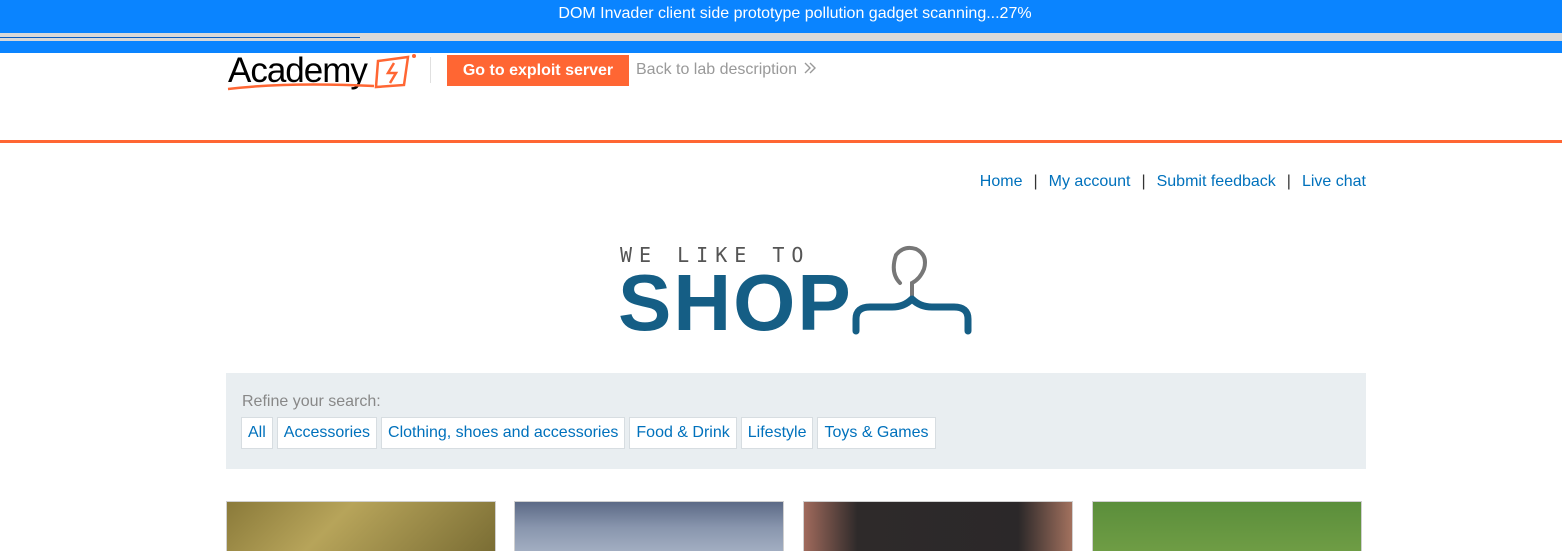  What do you see at coordinates (912, 290) in the screenshot?
I see `clothes-hanger-icon` at bounding box center [912, 290].